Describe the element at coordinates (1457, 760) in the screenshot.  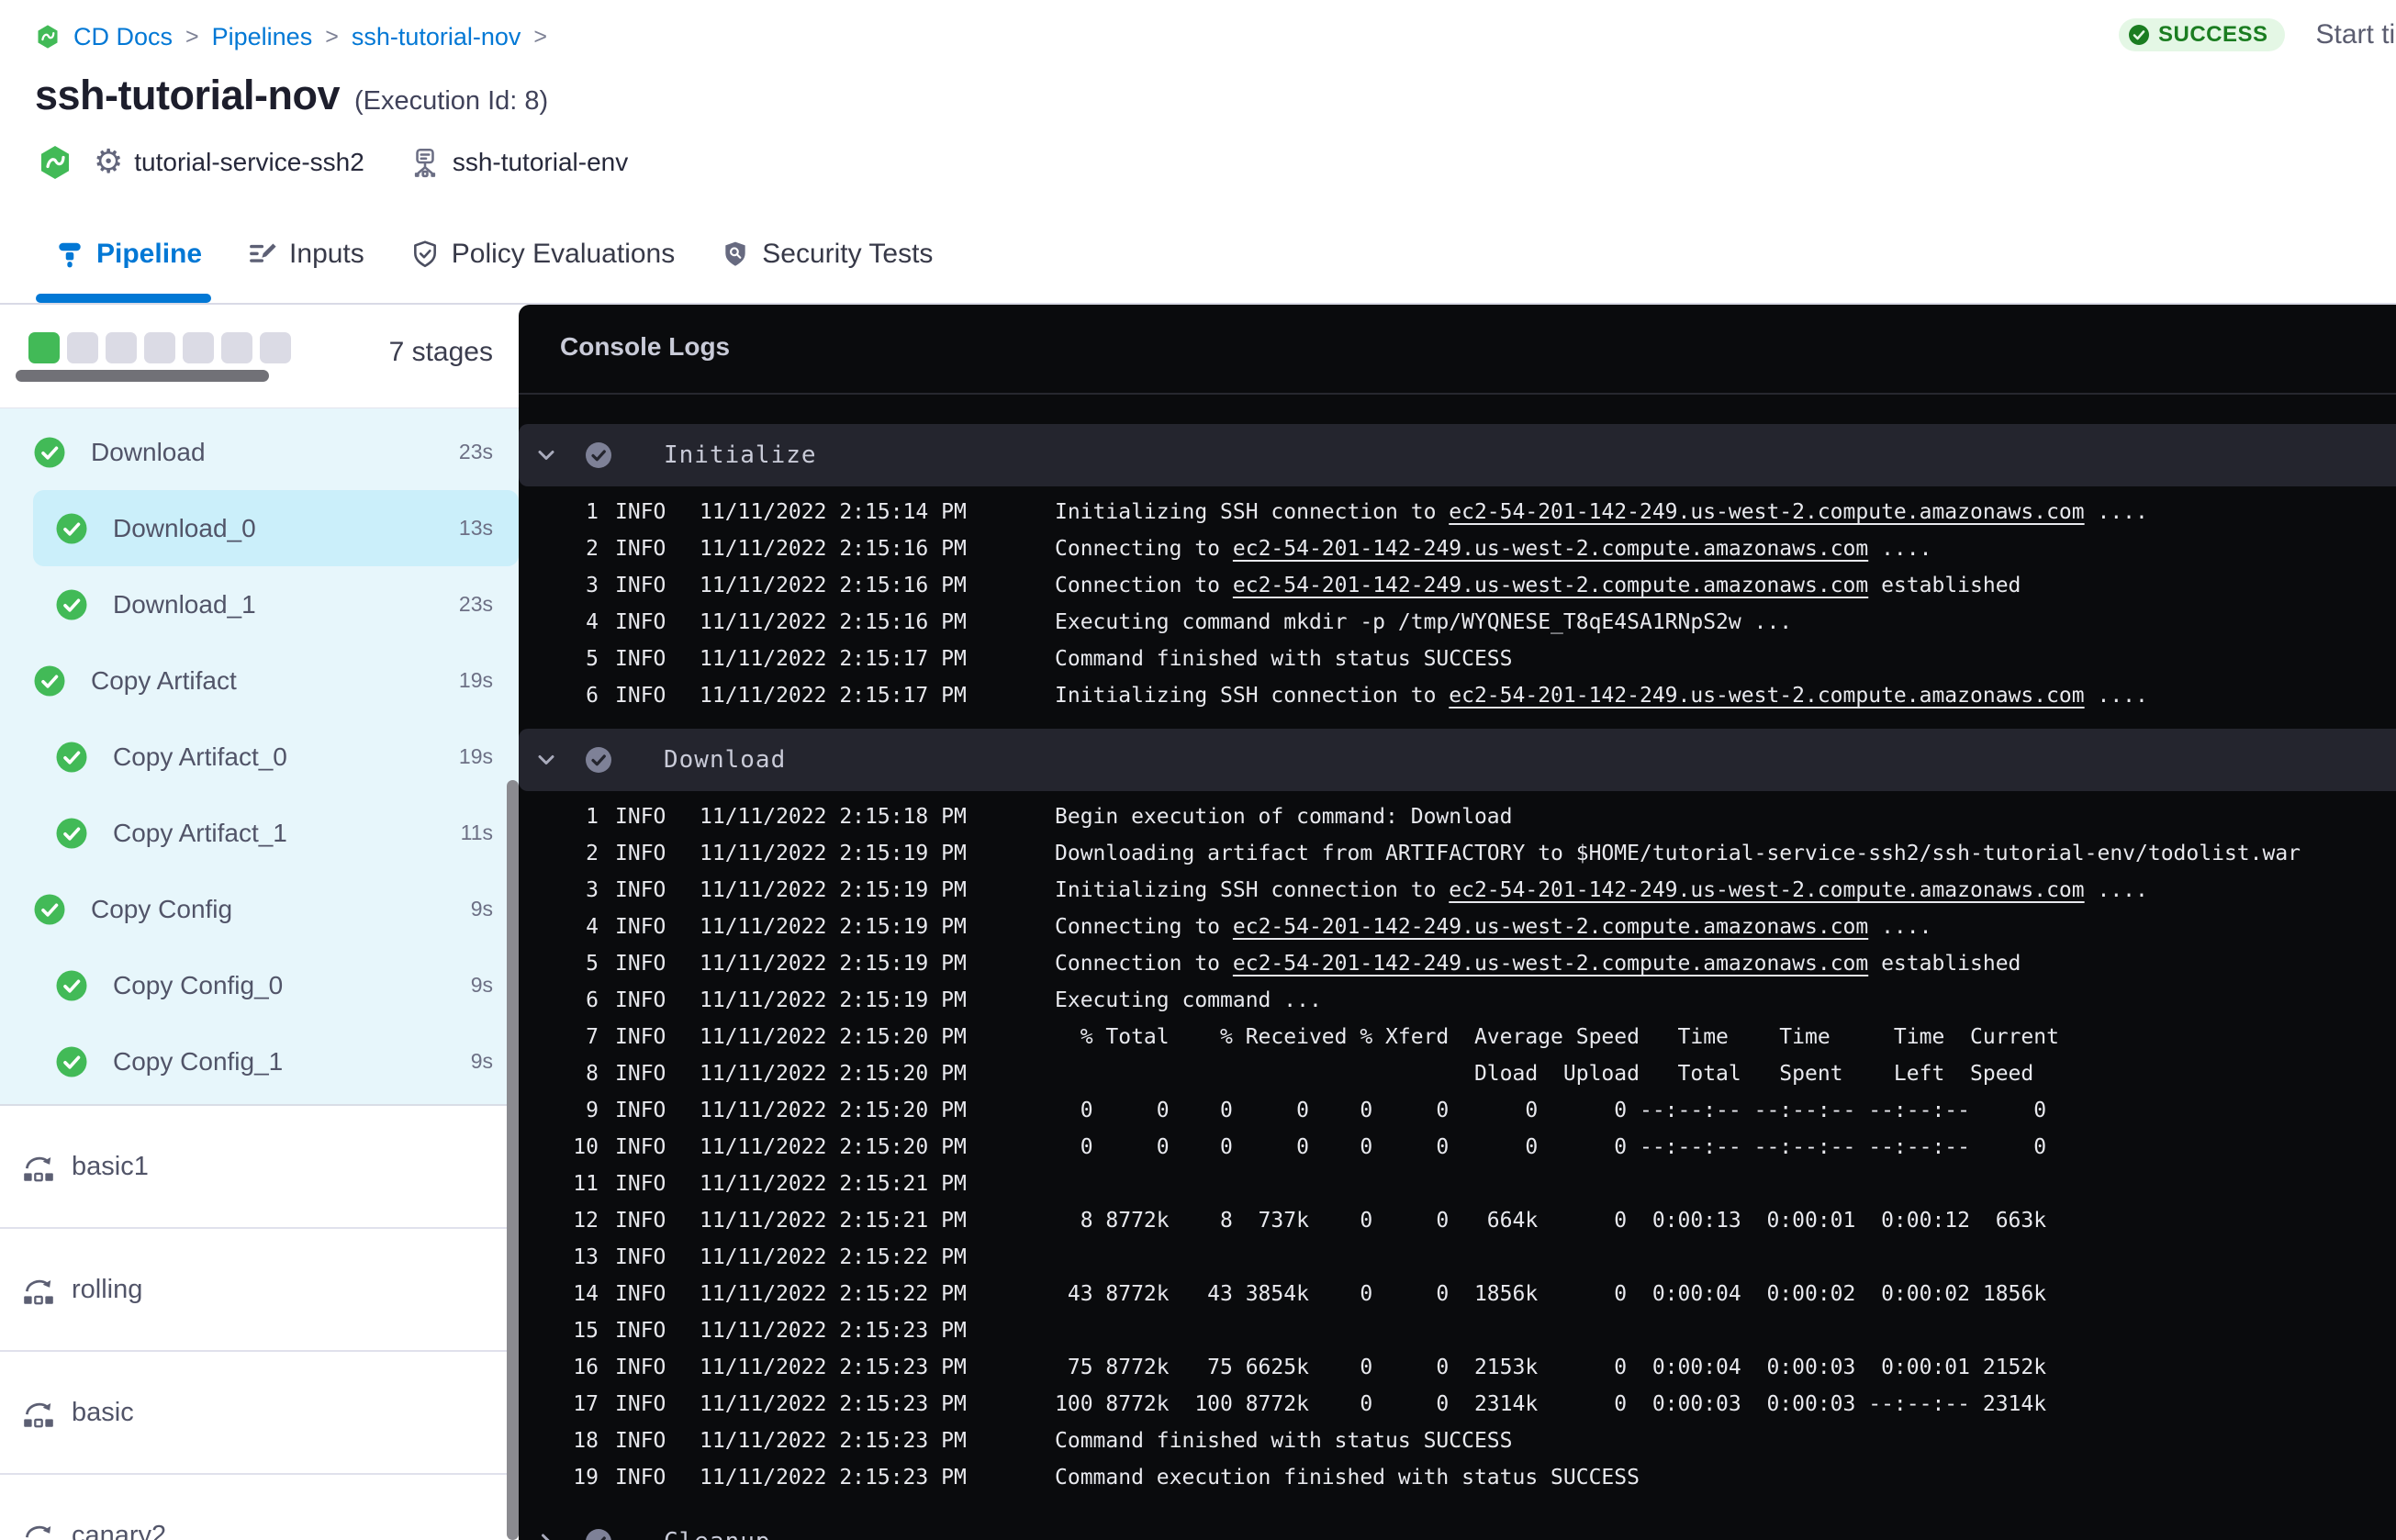
I see `log-section-header-download: Download` at that location.